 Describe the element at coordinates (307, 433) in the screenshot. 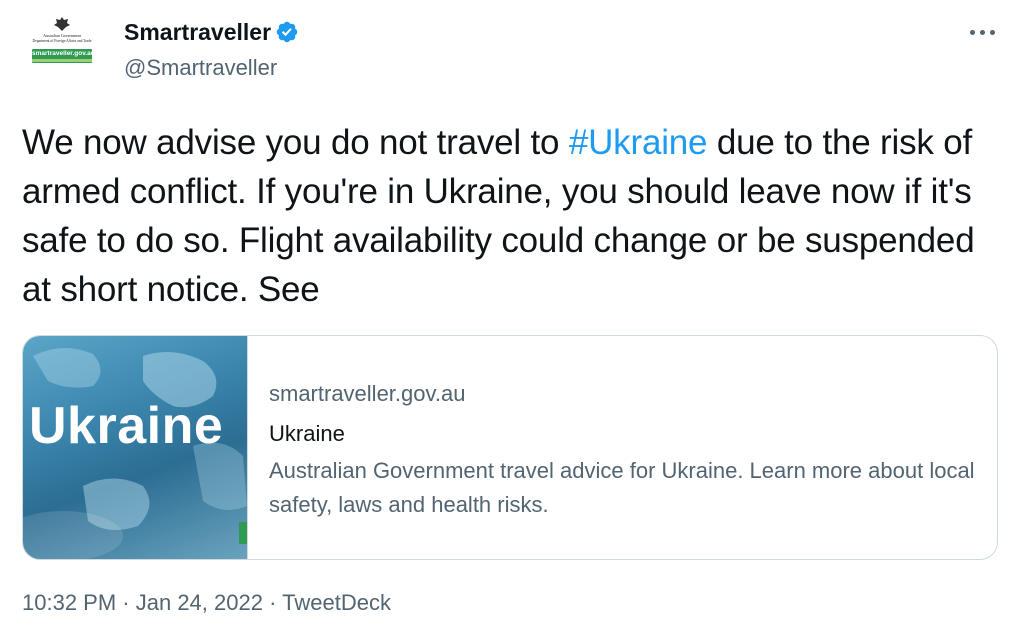

I see `card-title: Ukraine` at that location.